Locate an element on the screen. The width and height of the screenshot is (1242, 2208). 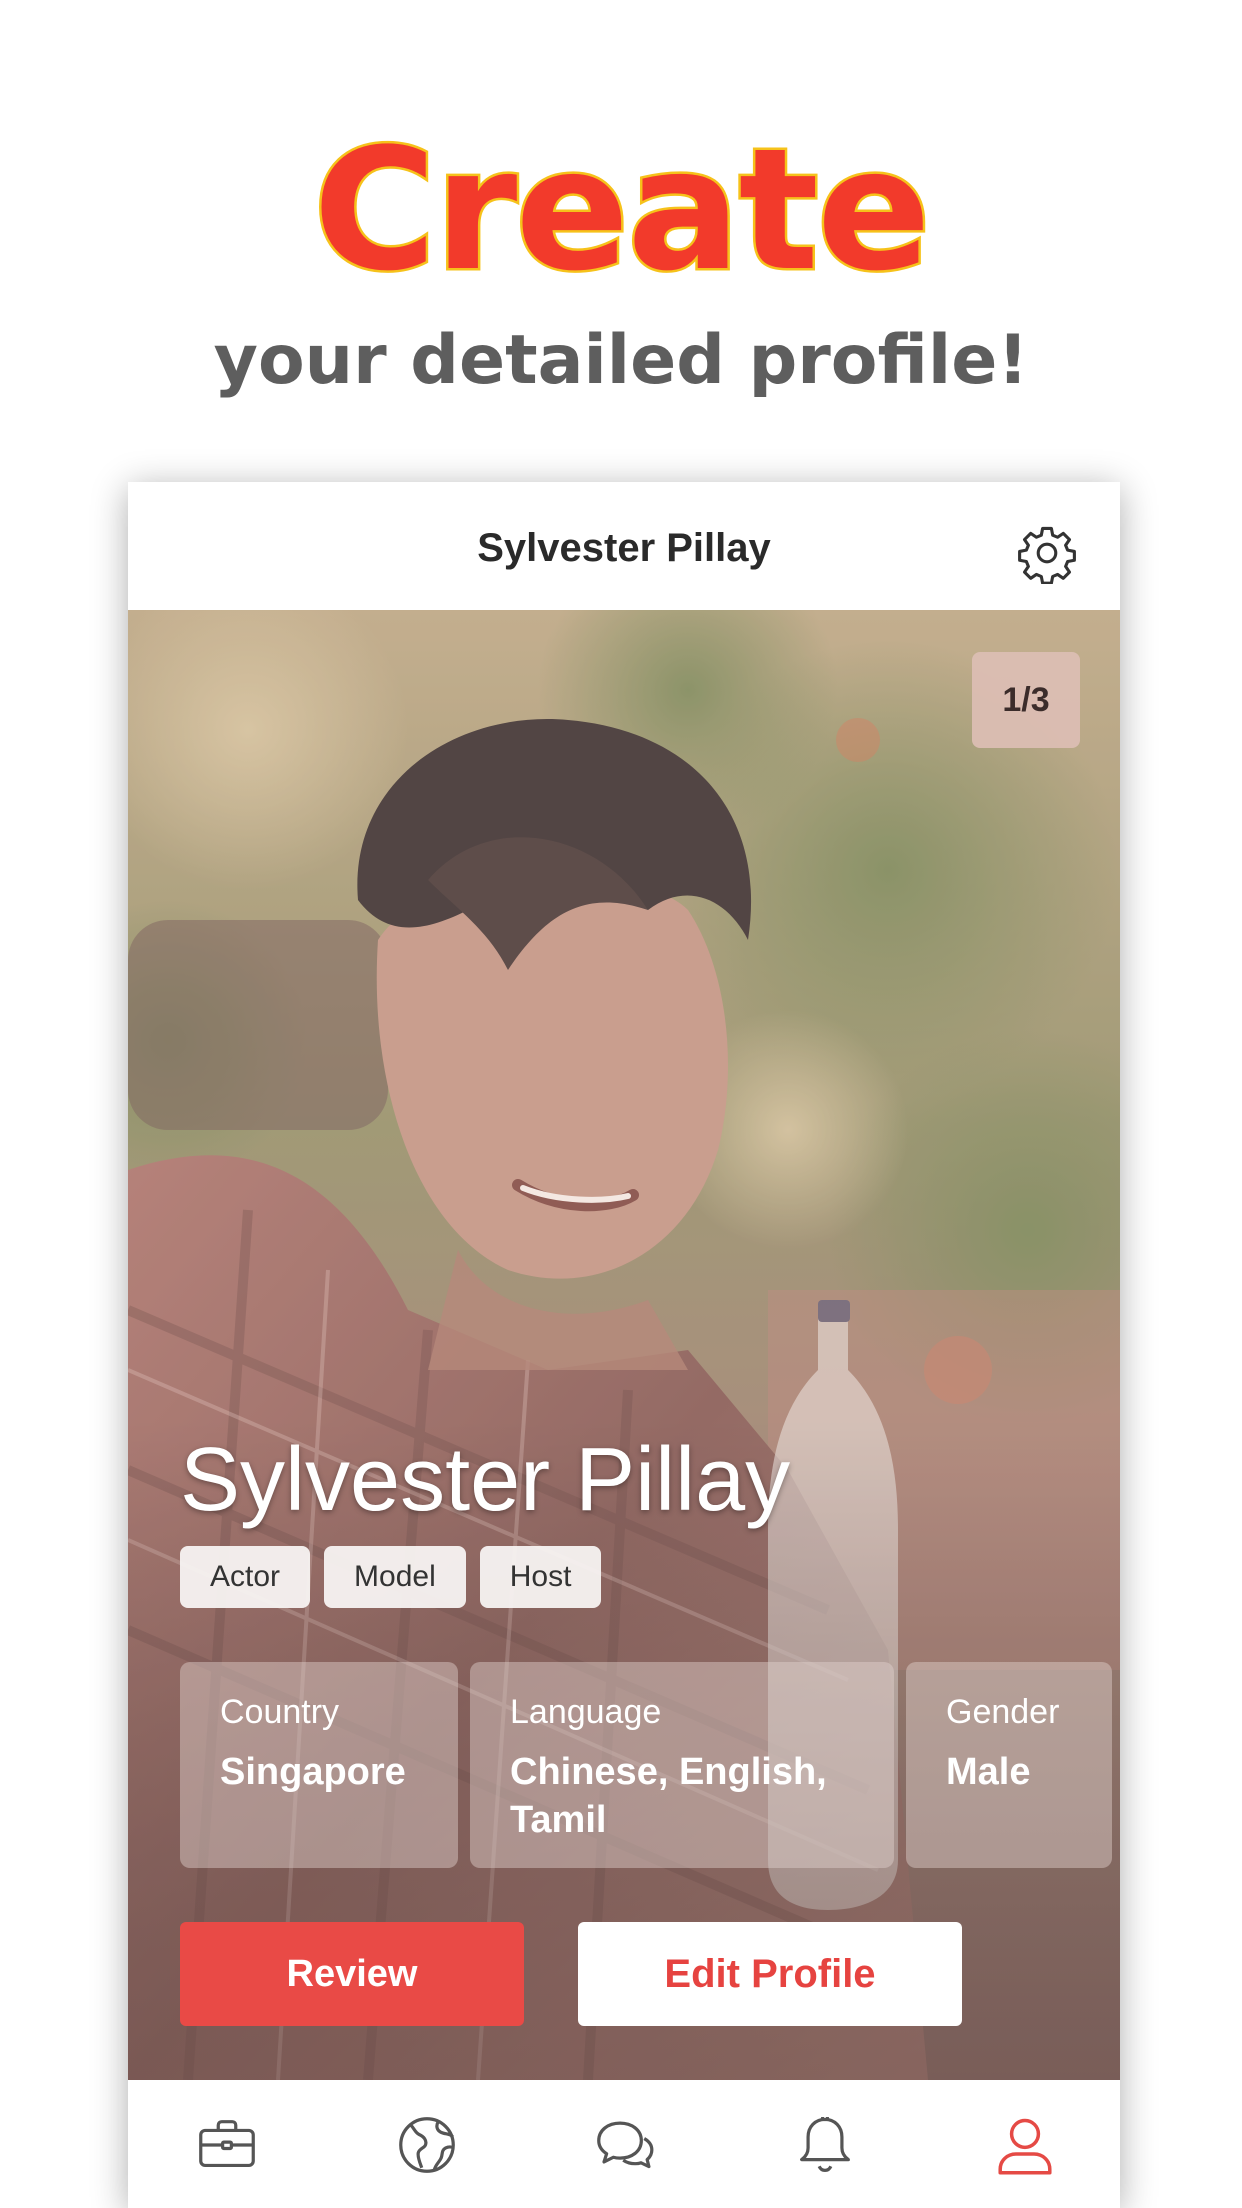
gear-icon is located at coordinates (1047, 555).